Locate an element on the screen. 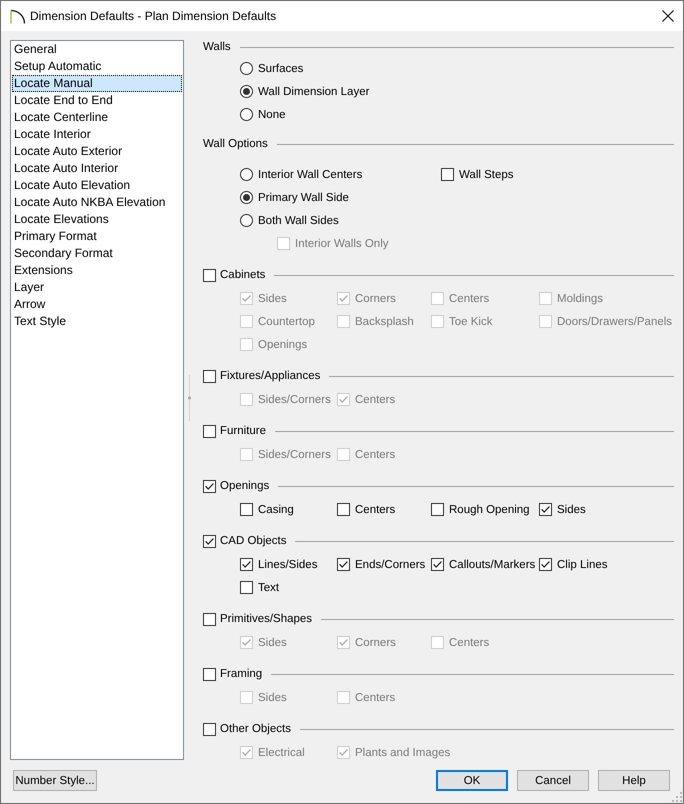  resize-grip-icon is located at coordinates (677, 797).